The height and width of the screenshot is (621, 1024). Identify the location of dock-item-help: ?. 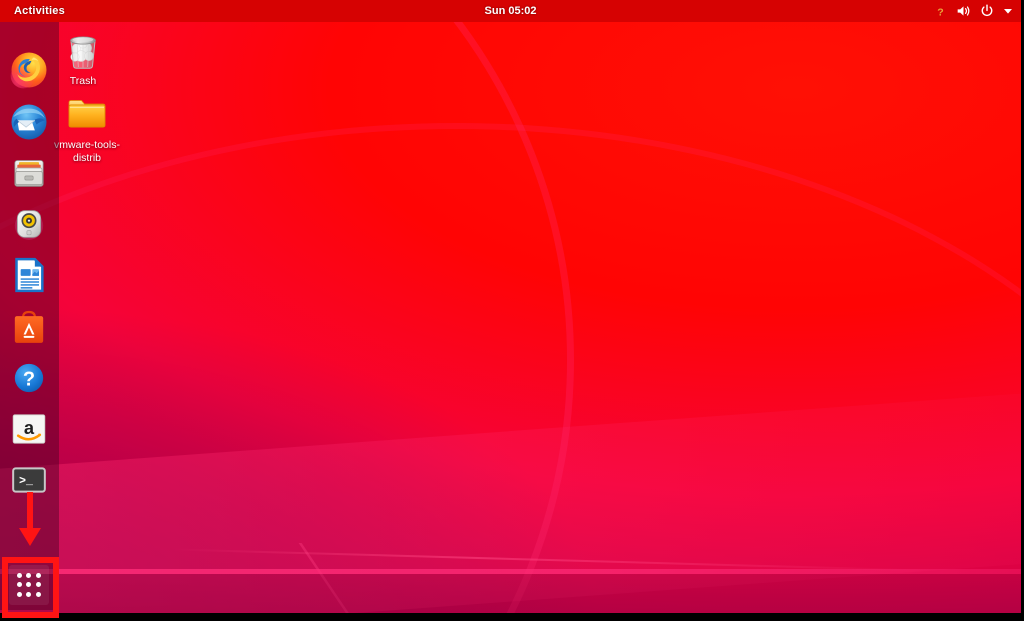
(29, 378).